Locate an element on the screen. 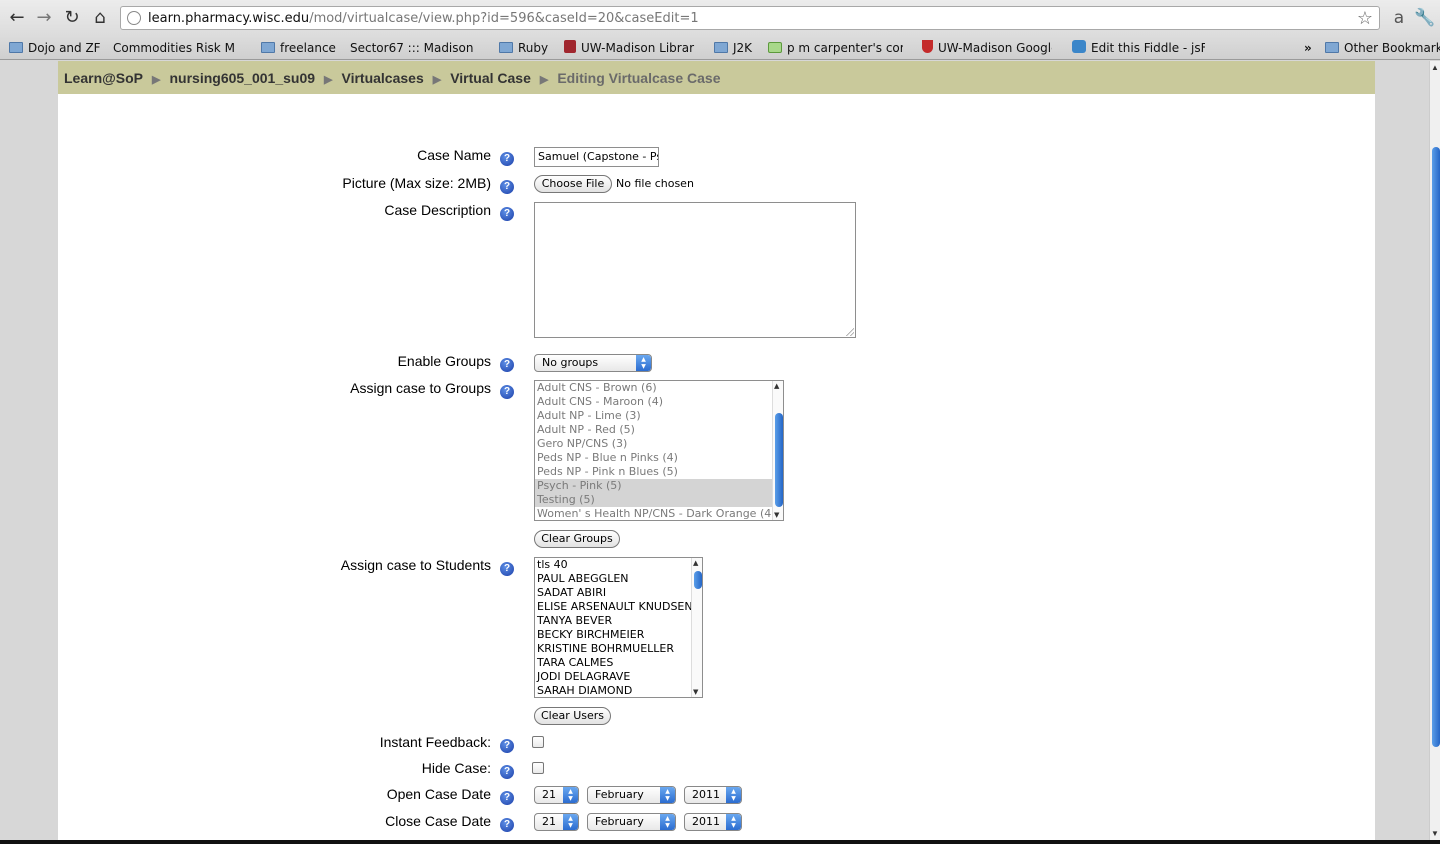  picture-label: Picture (Max size: 2MB) is located at coordinates (416, 183).